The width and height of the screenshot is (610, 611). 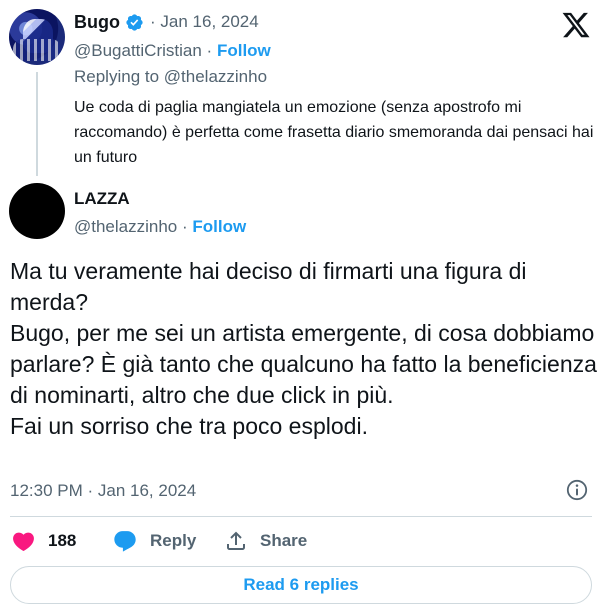 I want to click on main-handle-row: @thelazzinho · Follow, so click(x=160, y=227).